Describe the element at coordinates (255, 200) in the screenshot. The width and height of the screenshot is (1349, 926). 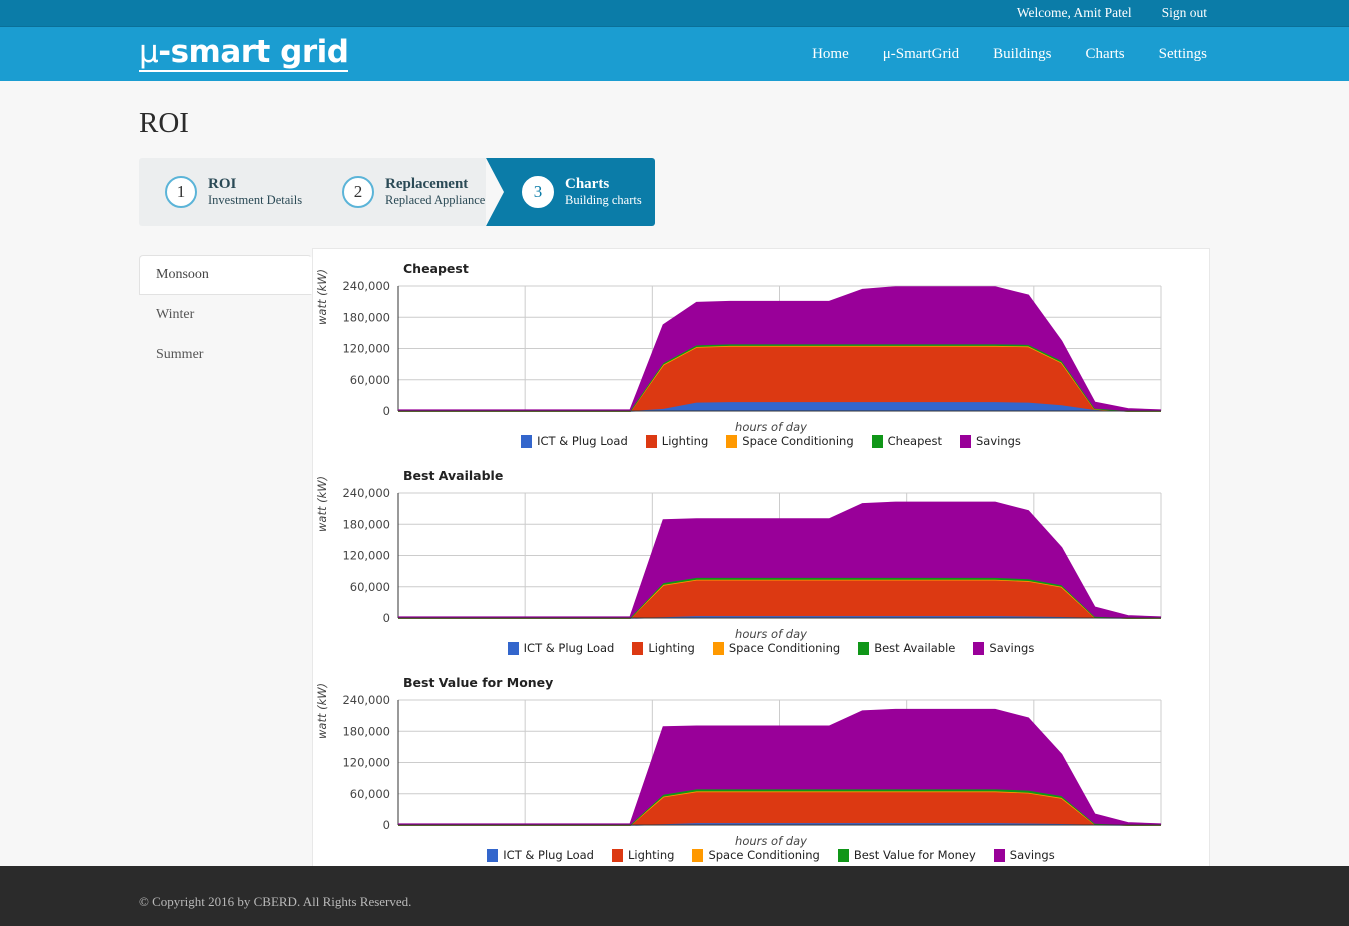
I see `wizard-step-subtitle: Investment Details` at that location.